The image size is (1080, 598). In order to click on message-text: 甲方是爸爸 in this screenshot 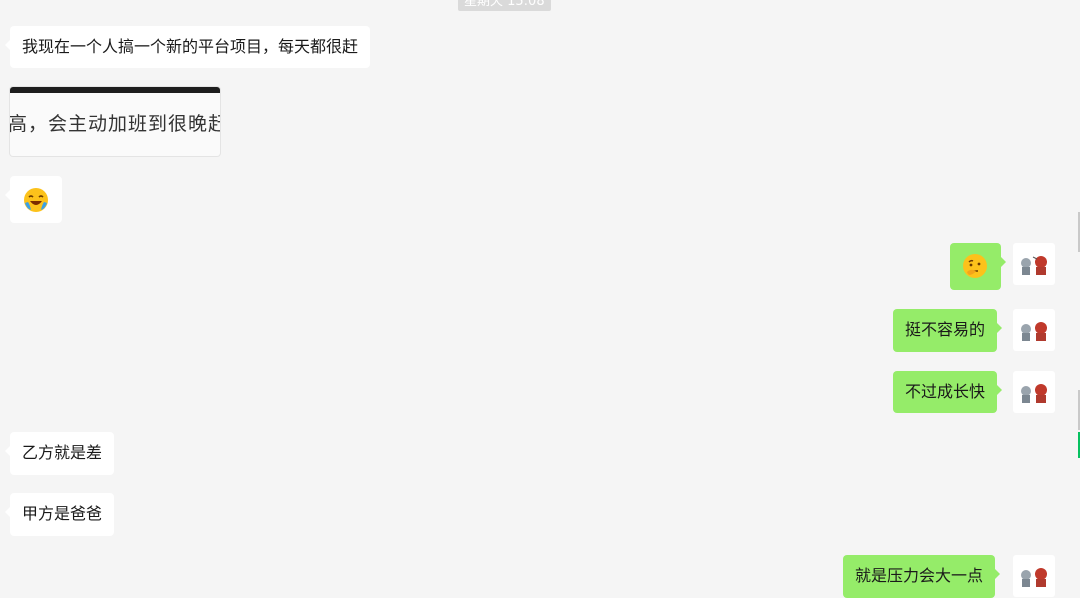, I will do `click(62, 513)`.